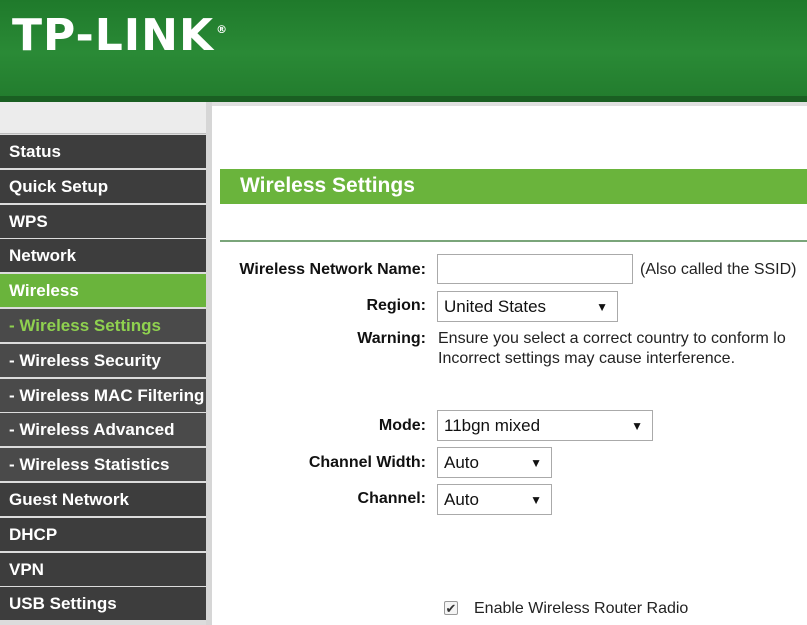 This screenshot has height=625, width=807. Describe the element at coordinates (103, 395) in the screenshot. I see `sidebar-item-wireless-mac-filtering: - Wireless MAC Filtering` at that location.